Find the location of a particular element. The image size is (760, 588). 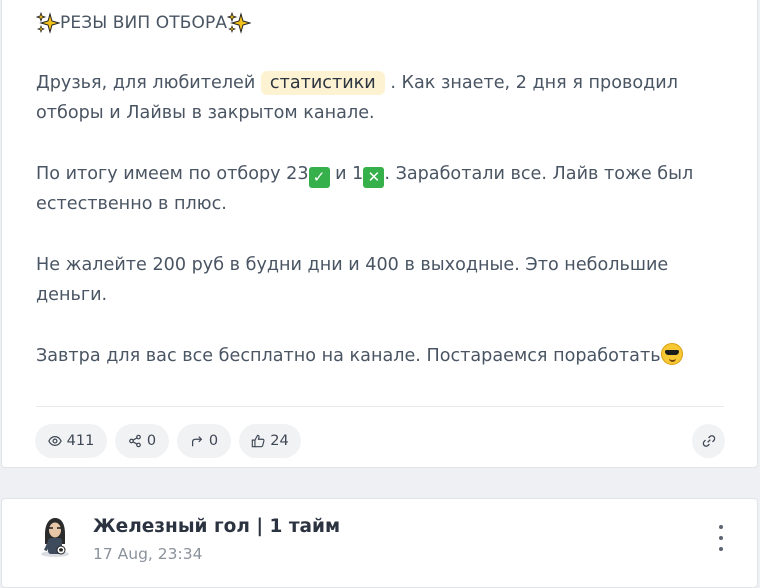

thumbs-up-icon is located at coordinates (258, 441).